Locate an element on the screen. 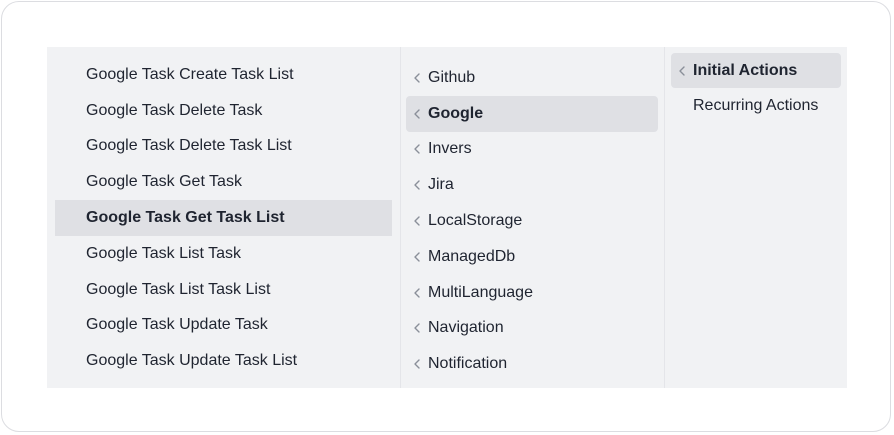  menu-item-delete-task-list: Google Task Delete Task List is located at coordinates (223, 147).